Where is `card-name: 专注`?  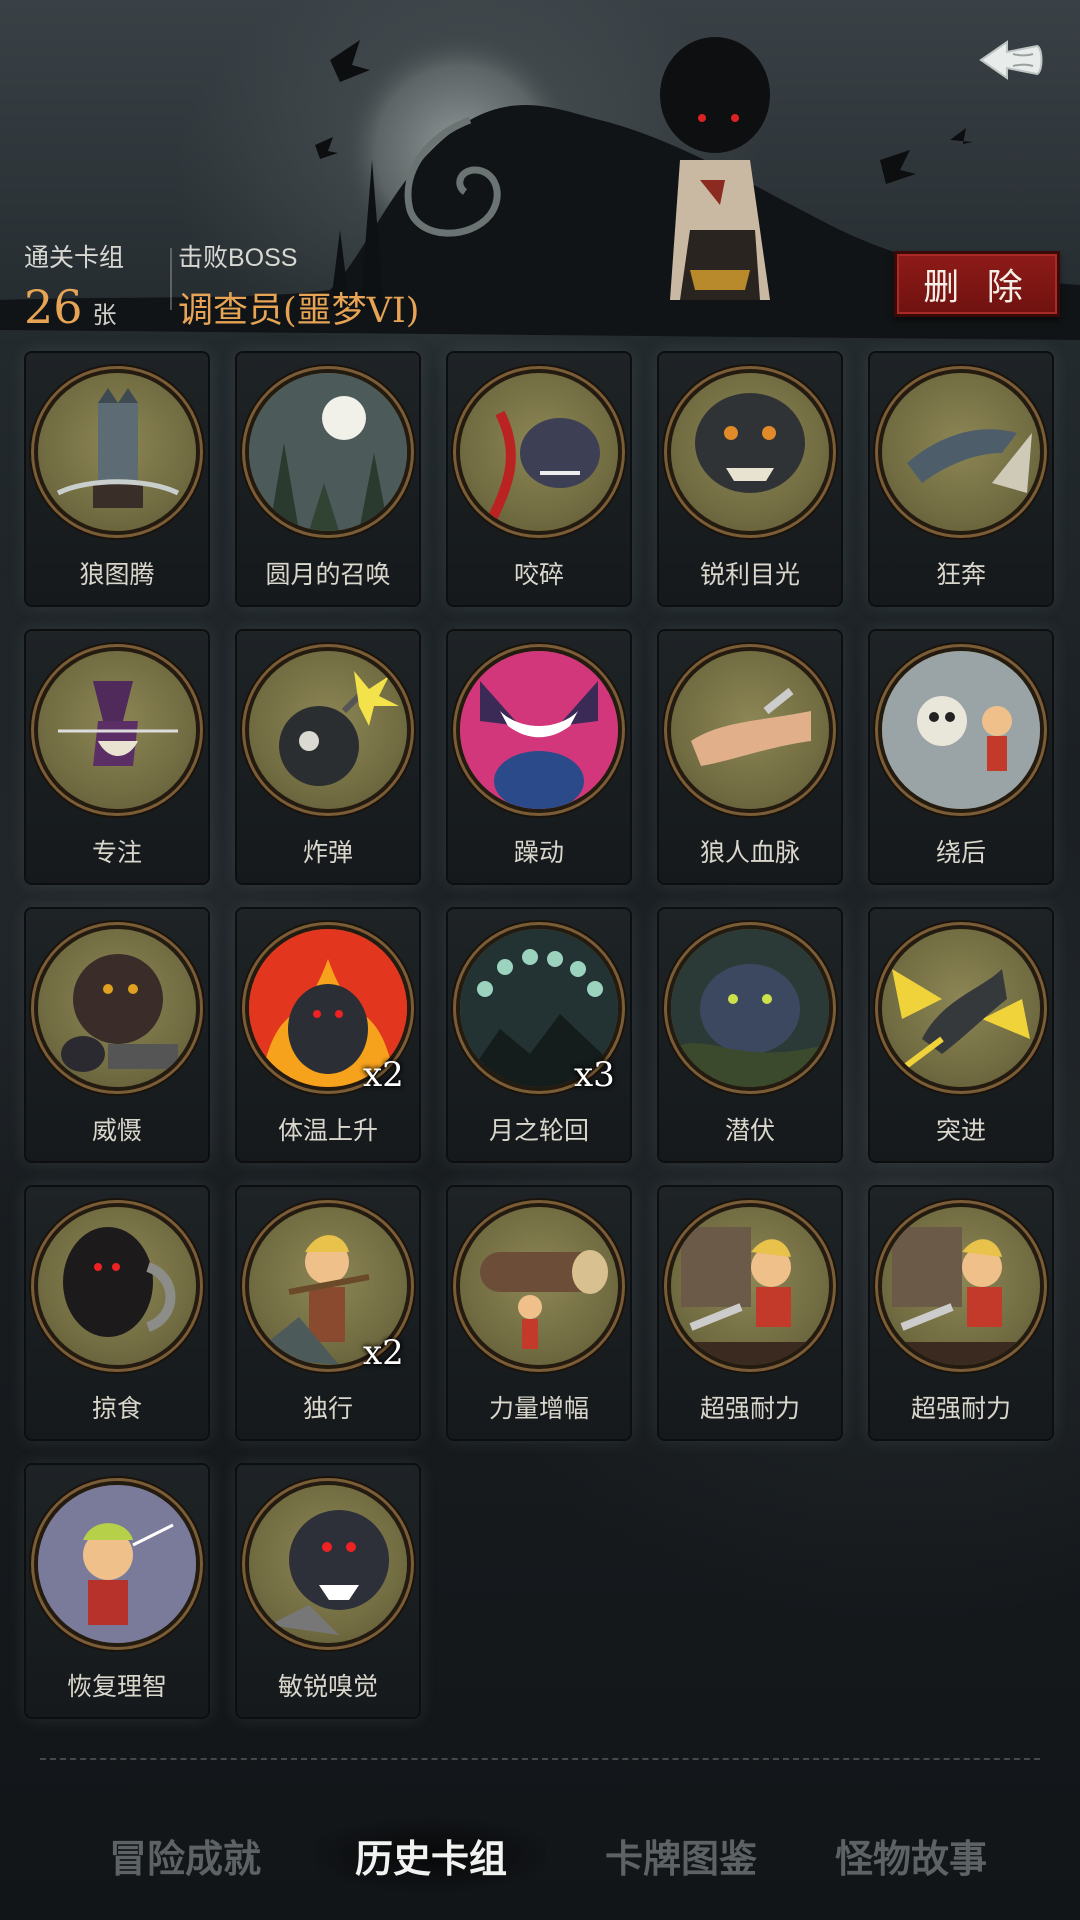 card-name: 专注 is located at coordinates (116, 852).